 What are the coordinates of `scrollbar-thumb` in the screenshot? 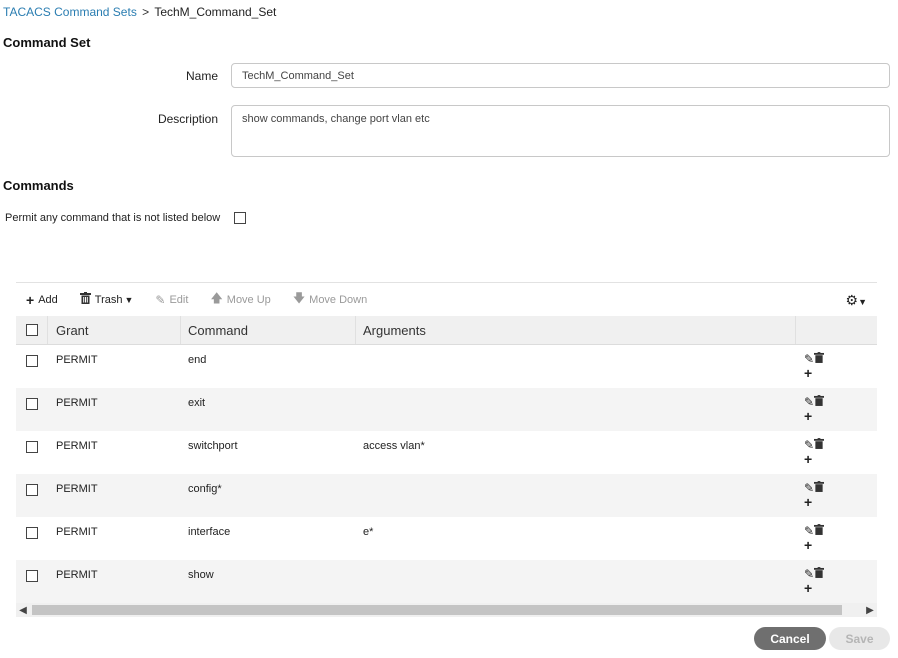 It's located at (437, 610).